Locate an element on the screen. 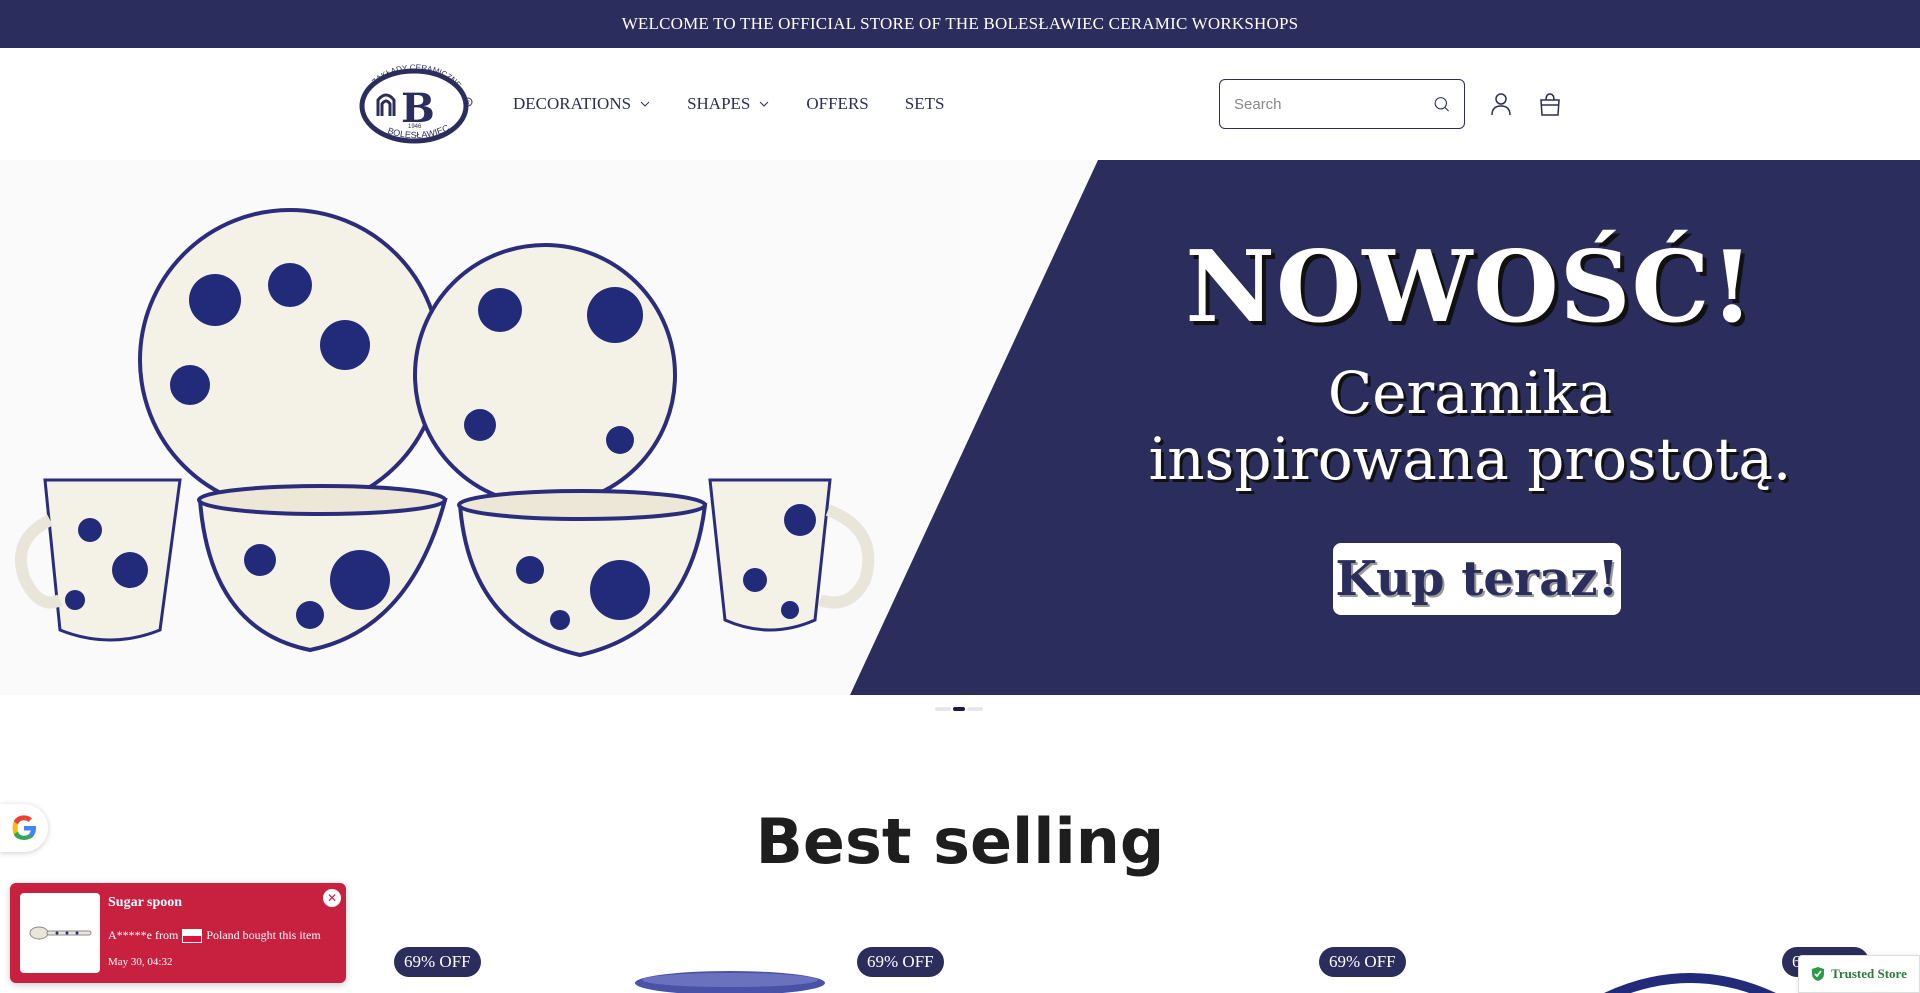  trusted-store-label: Trusted Store is located at coordinates (1869, 973).